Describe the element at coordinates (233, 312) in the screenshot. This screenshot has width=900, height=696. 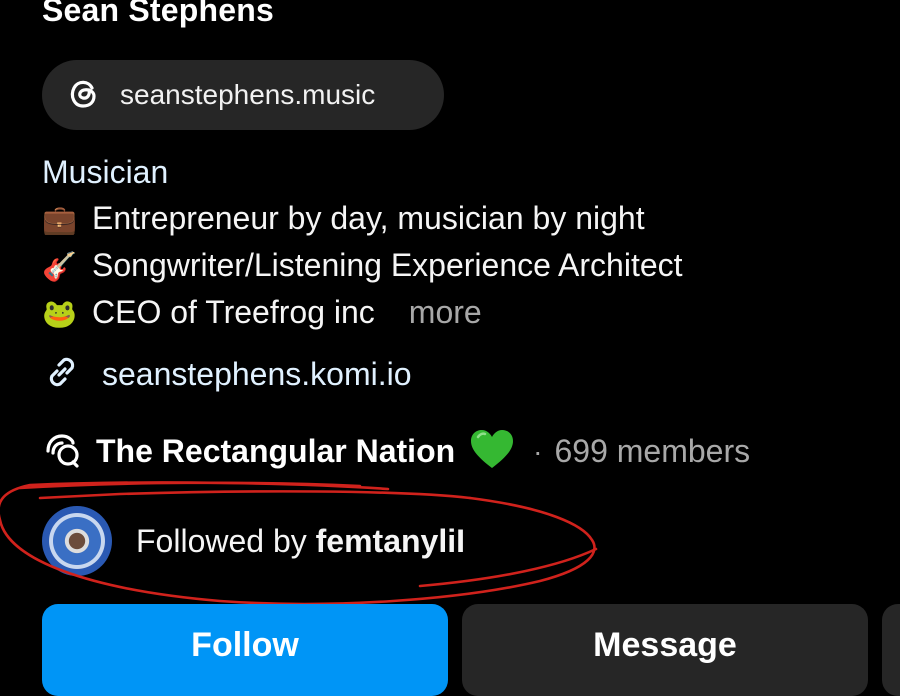
I see `bio-text: CEO of Treefrog inc` at that location.